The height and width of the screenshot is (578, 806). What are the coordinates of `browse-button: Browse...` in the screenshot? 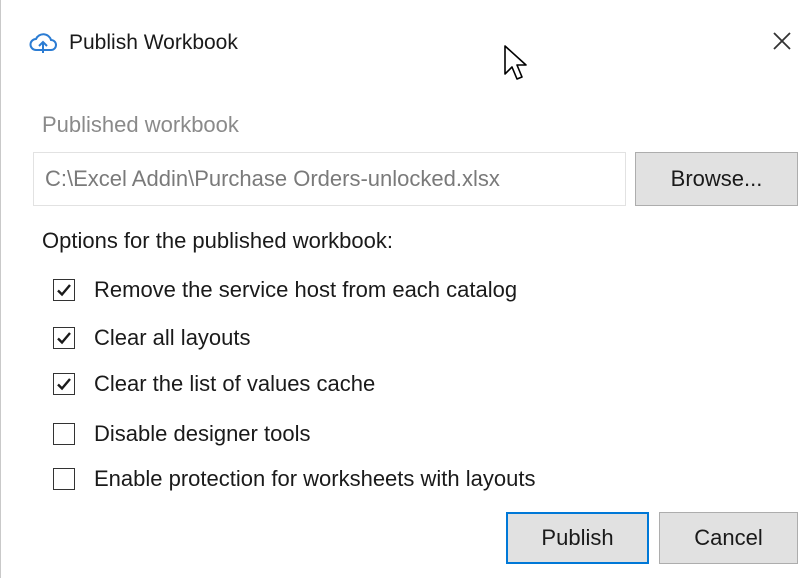 It's located at (716, 179).